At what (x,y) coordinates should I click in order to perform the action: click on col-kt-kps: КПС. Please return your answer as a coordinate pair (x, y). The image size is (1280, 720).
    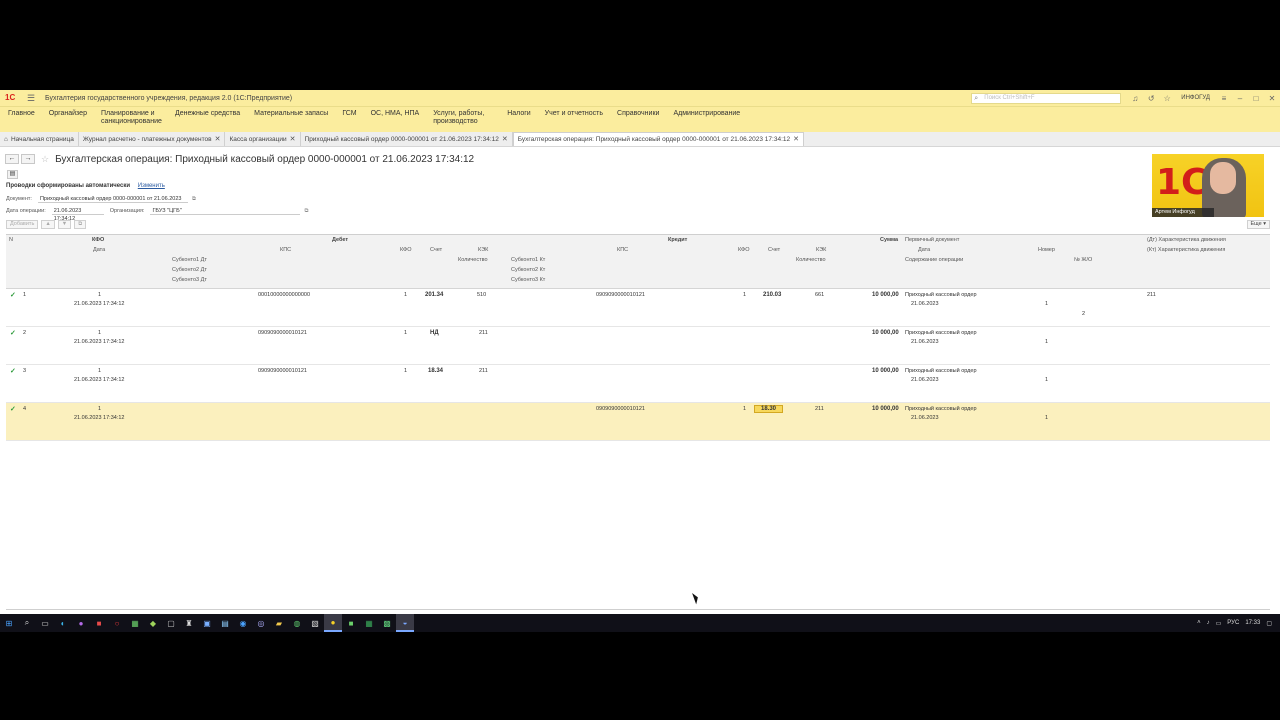
    Looking at the image, I should click on (622, 250).